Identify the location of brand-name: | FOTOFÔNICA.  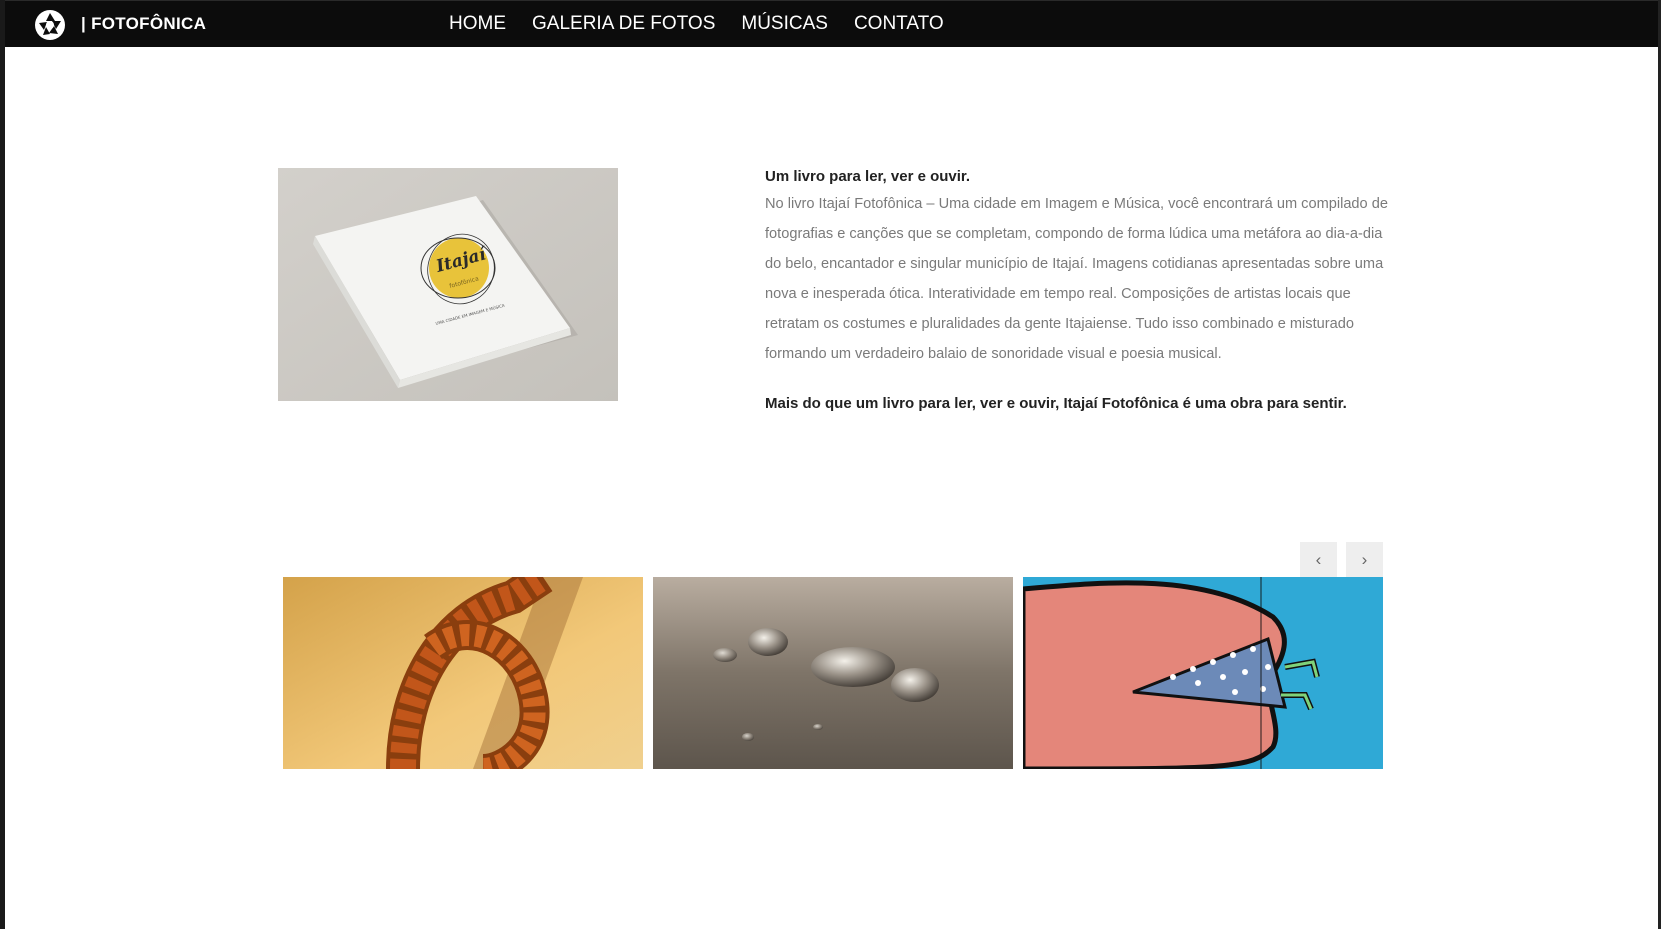
(143, 24).